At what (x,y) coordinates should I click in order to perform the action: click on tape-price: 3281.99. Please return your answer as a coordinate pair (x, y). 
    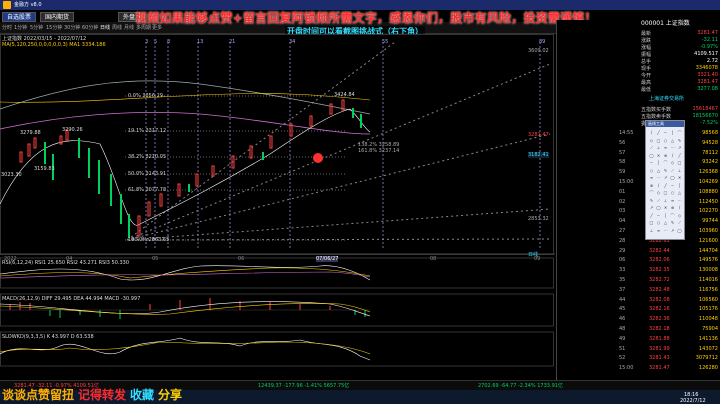
    Looking at the image, I should click on (659, 348).